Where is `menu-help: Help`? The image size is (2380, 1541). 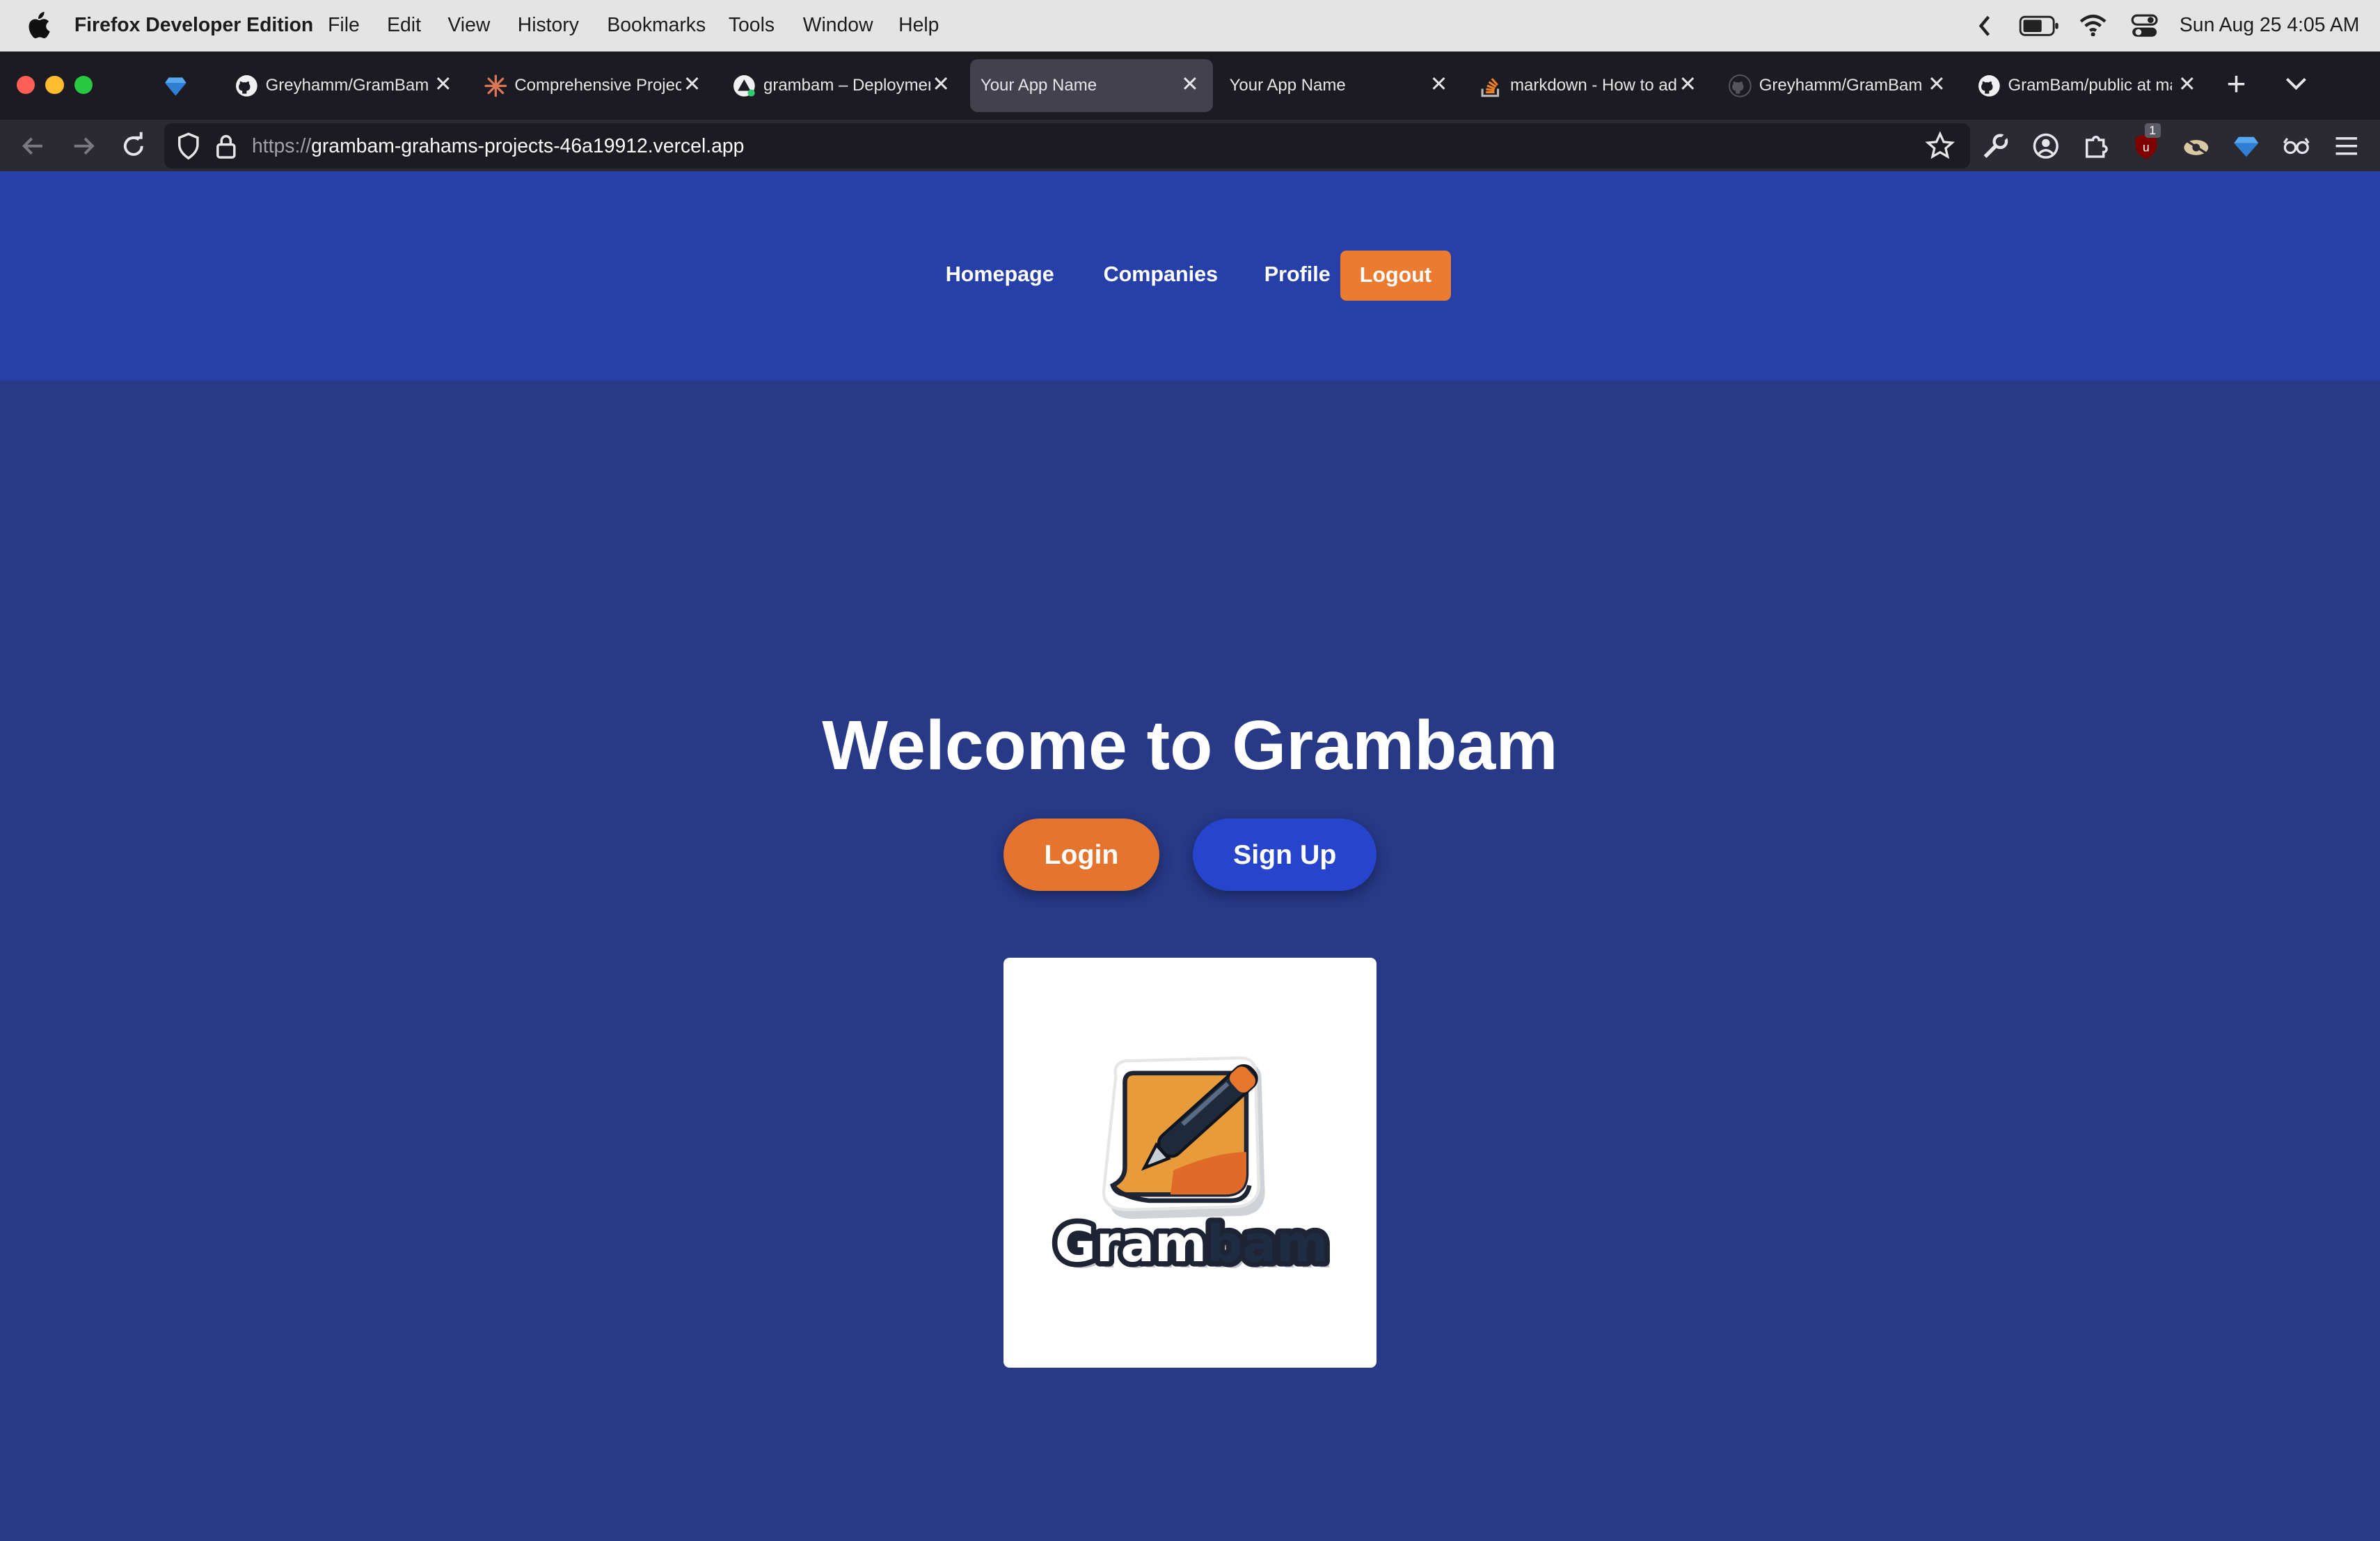
menu-help: Help is located at coordinates (918, 25).